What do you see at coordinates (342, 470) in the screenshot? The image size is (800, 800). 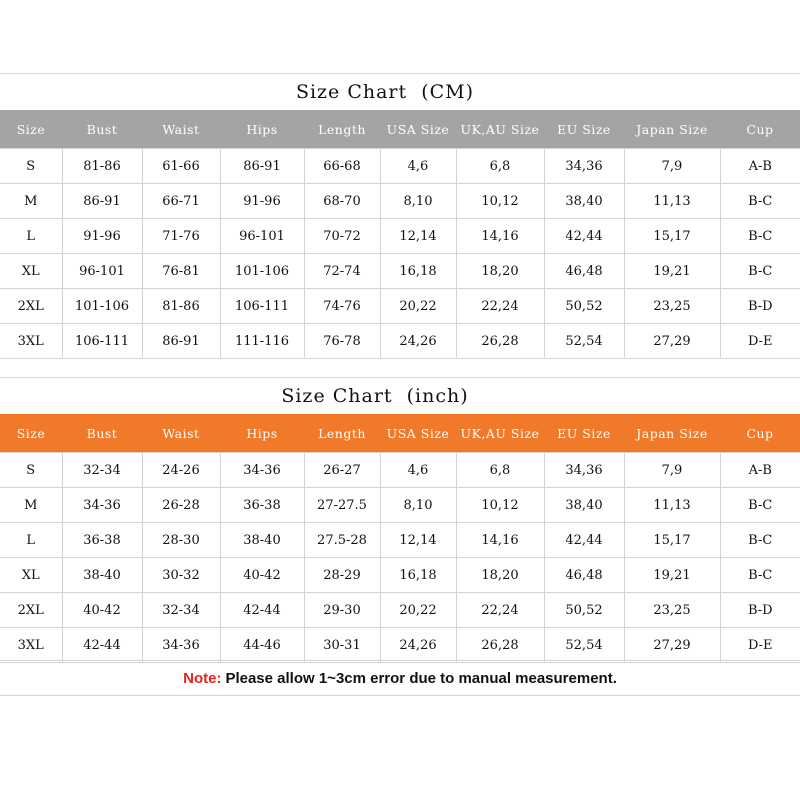 I see `table-cell: 26-27` at bounding box center [342, 470].